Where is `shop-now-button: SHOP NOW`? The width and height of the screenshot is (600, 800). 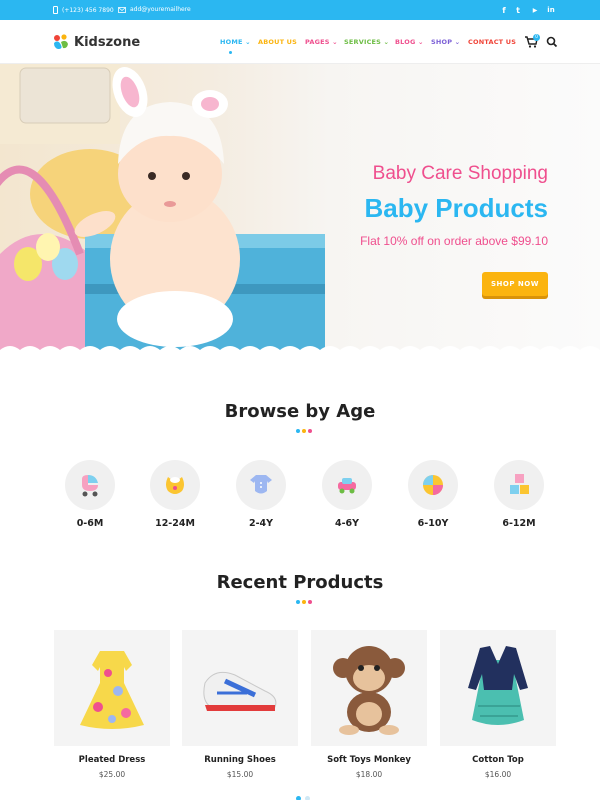
shop-now-button: SHOP NOW is located at coordinates (515, 284).